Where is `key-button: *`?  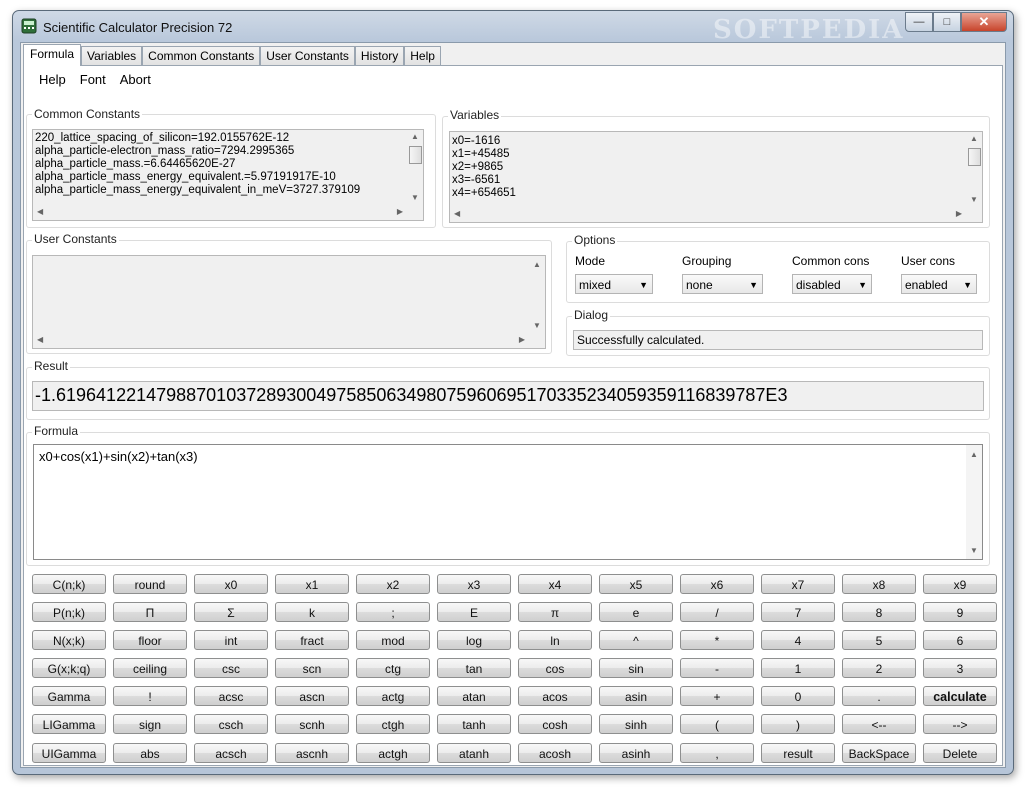 key-button: * is located at coordinates (717, 640).